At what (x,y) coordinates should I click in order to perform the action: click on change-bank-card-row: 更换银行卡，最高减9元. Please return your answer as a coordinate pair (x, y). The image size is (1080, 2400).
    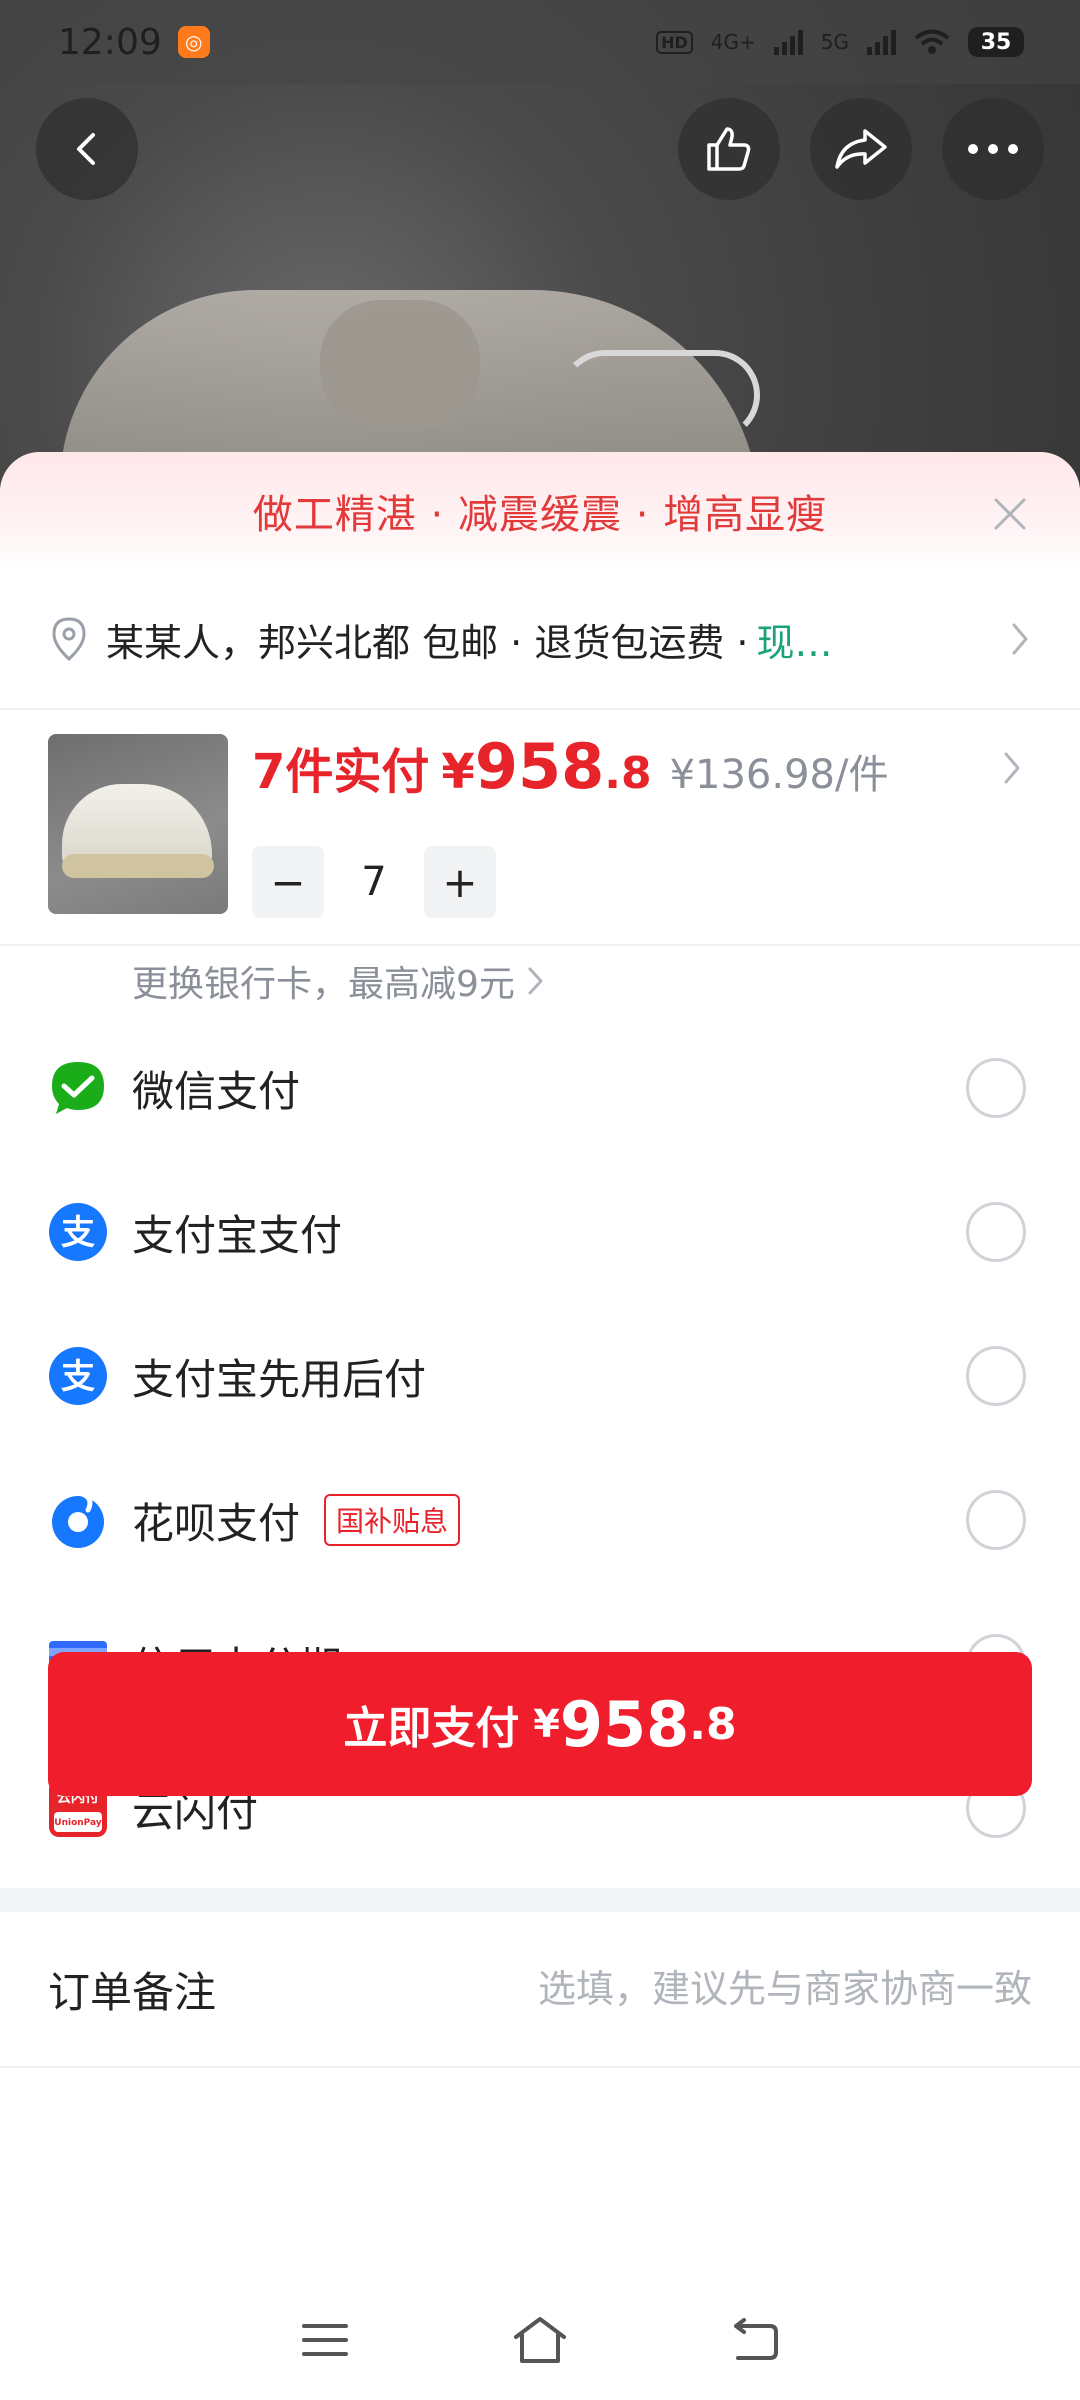
    Looking at the image, I should click on (540, 981).